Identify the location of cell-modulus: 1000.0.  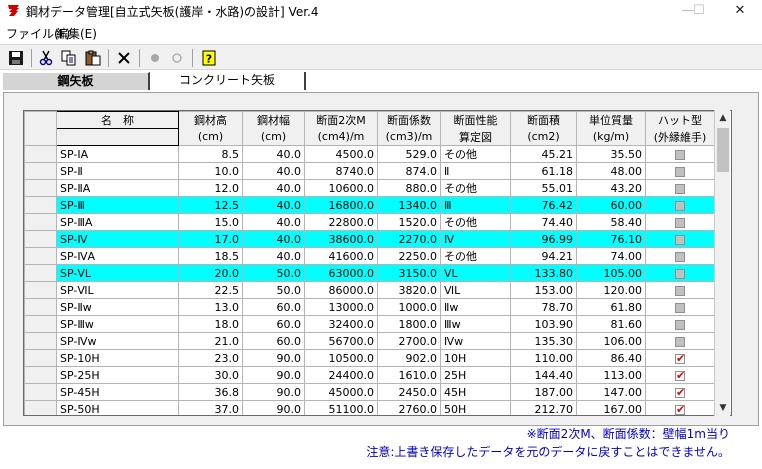
(409, 307).